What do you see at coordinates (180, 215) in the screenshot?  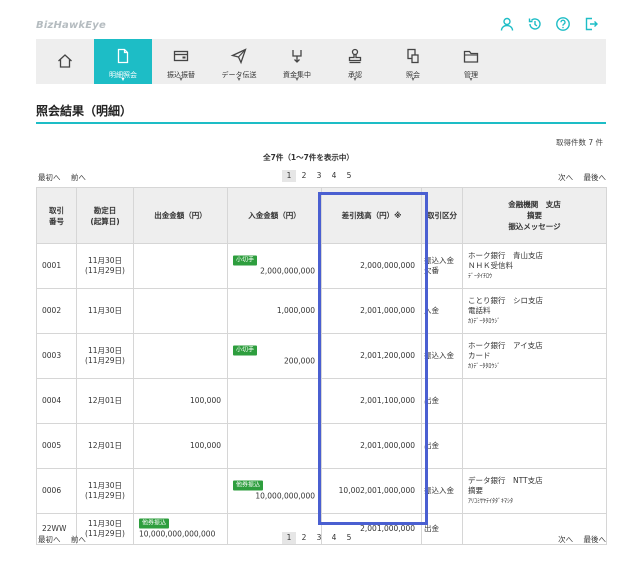 I see `col-header-out: 出金金額（円）` at bounding box center [180, 215].